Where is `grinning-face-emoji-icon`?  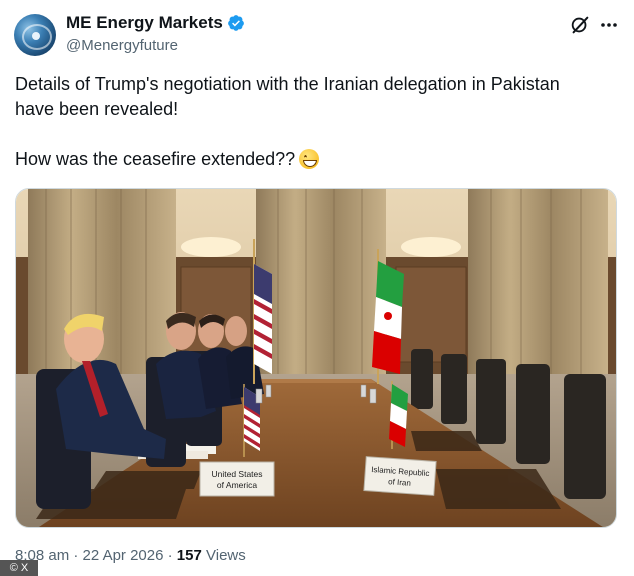 grinning-face-emoji-icon is located at coordinates (309, 159).